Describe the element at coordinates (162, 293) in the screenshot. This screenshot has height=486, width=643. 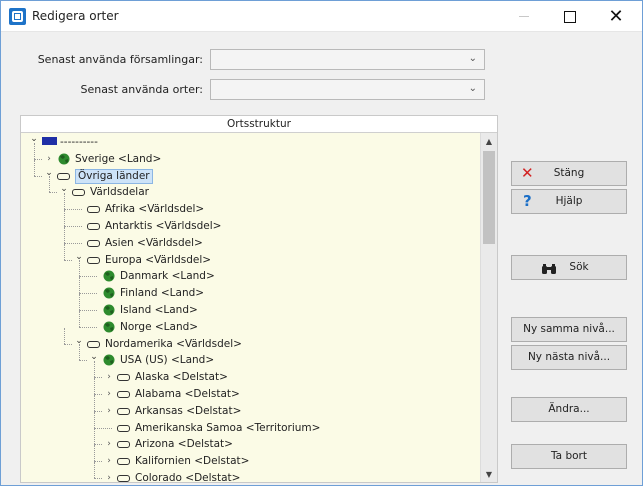
I see `tree-item-label: Finland <Land>` at that location.